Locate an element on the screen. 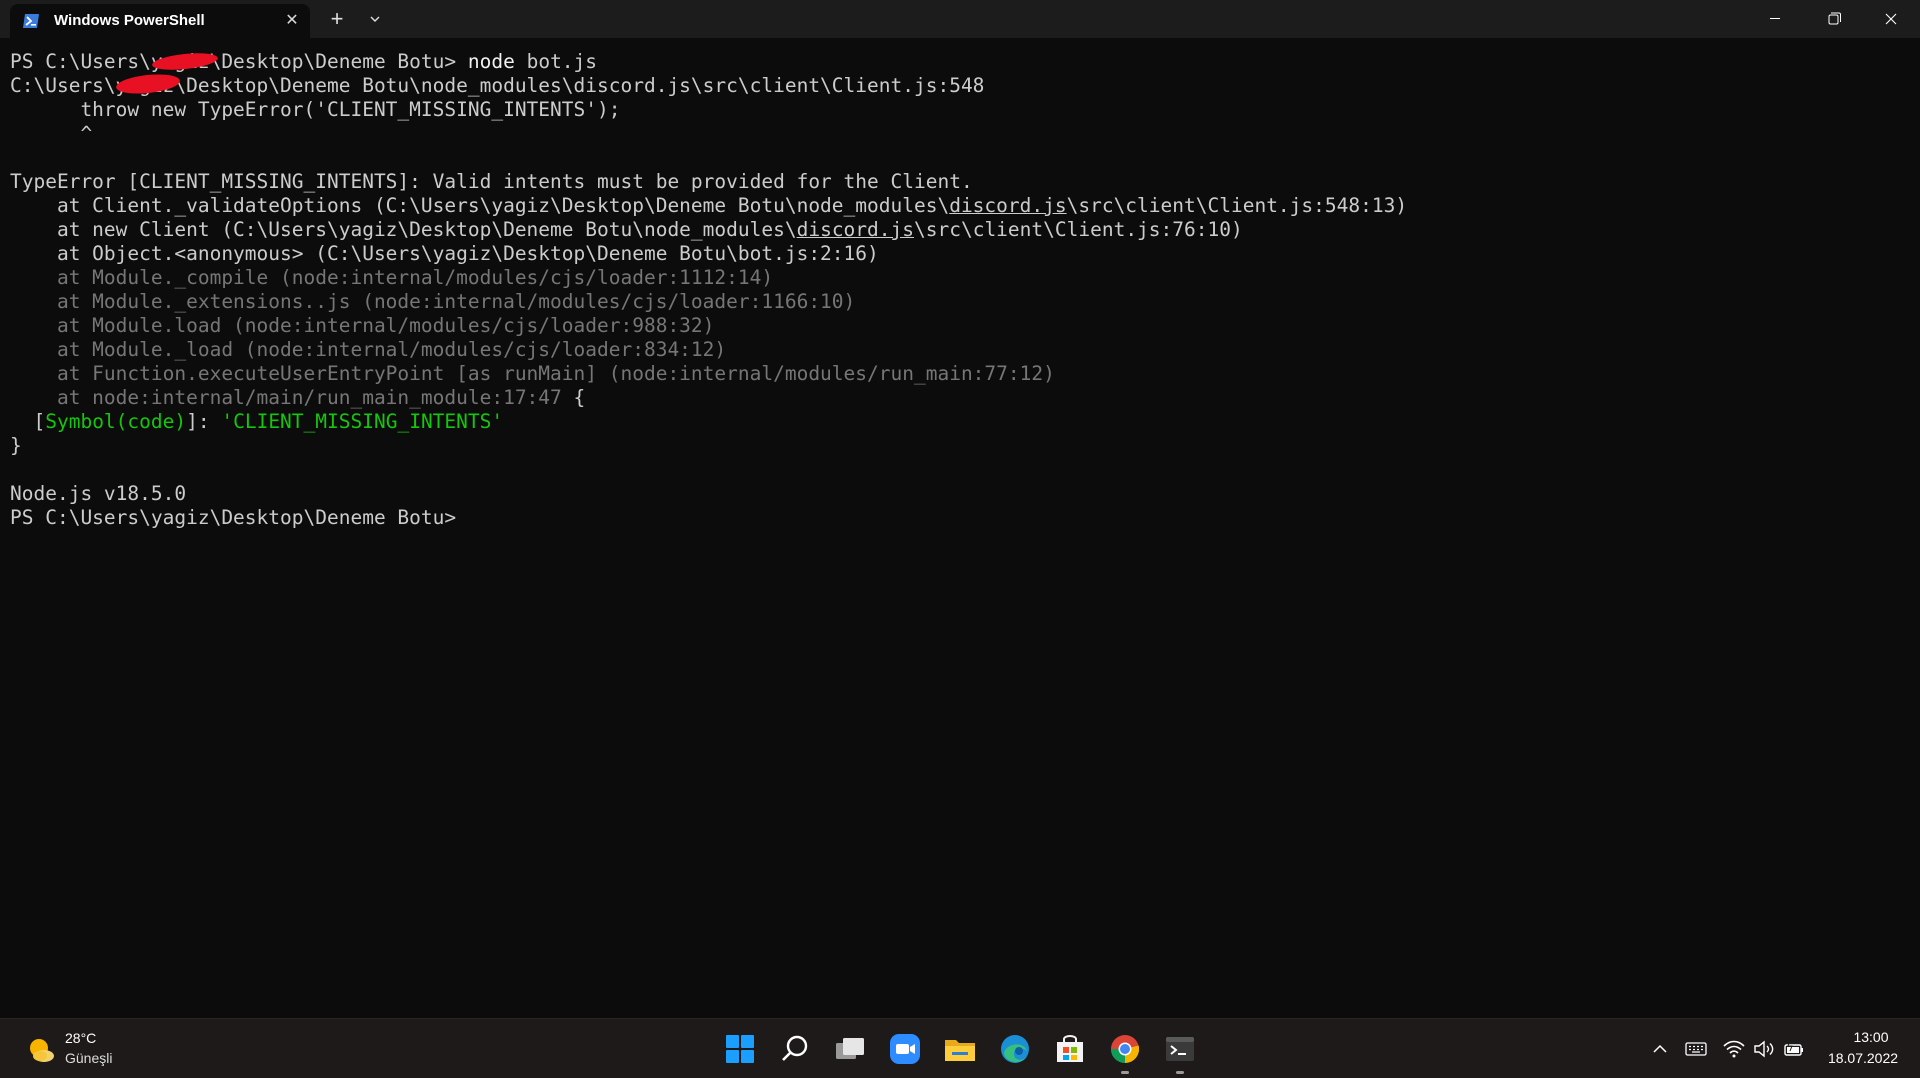  close-button is located at coordinates (1891, 19).